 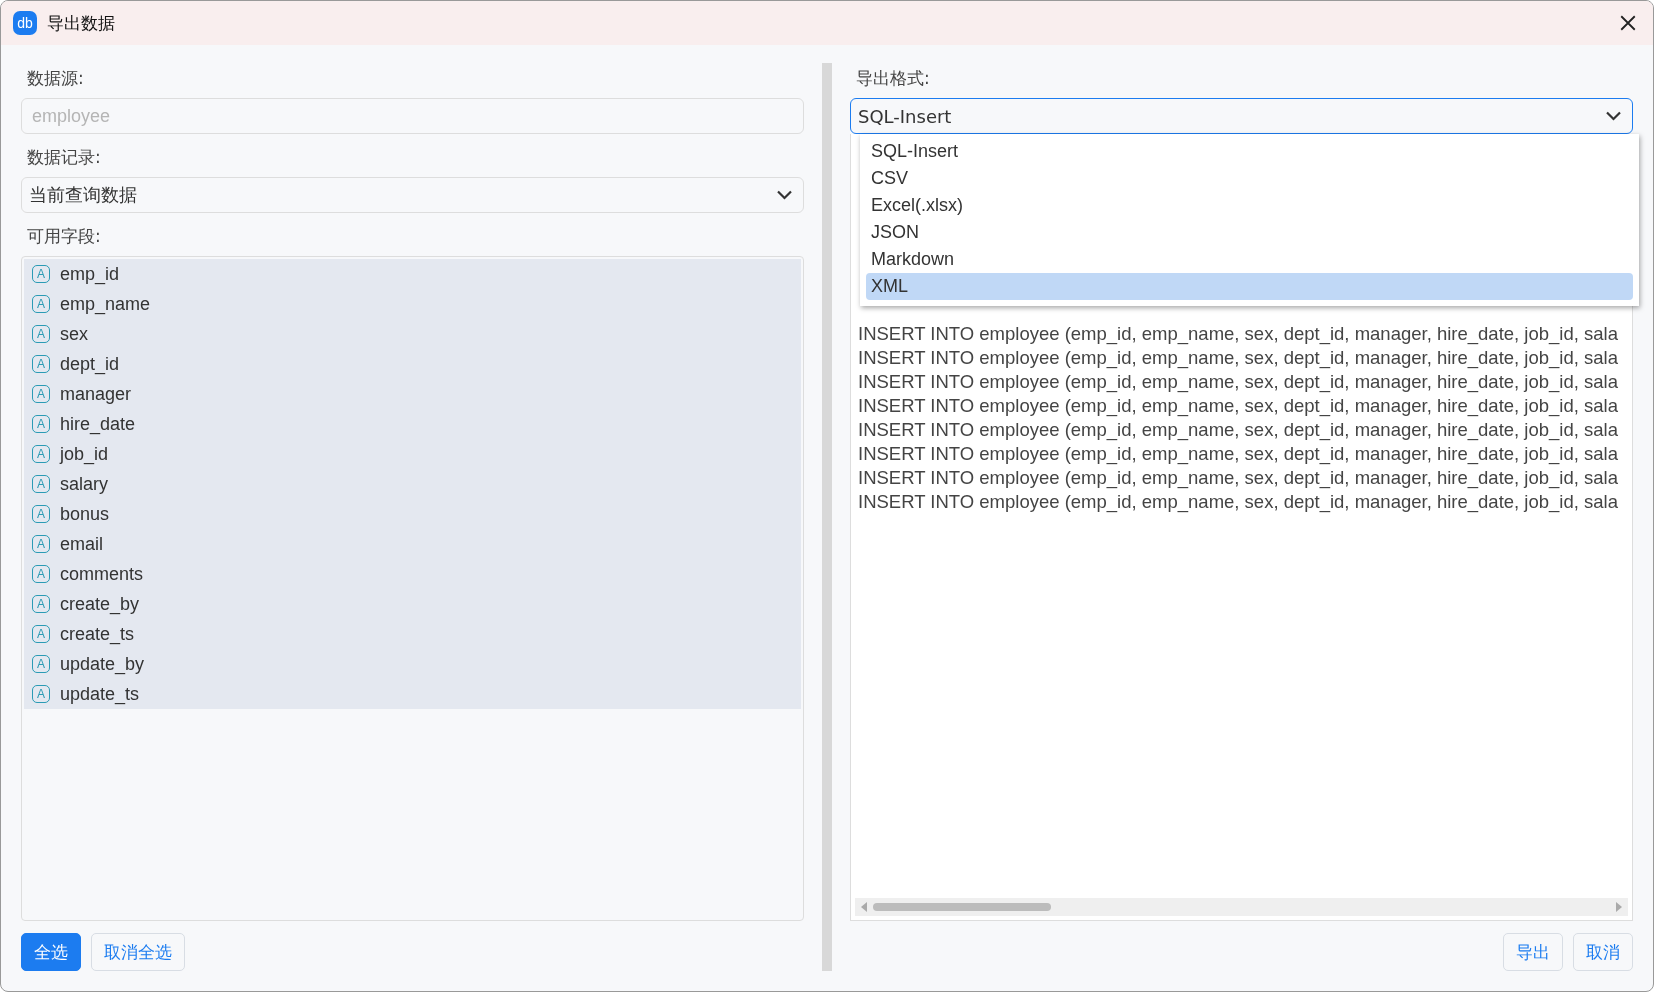 I want to click on field-item: A dept_id, so click(x=412, y=364).